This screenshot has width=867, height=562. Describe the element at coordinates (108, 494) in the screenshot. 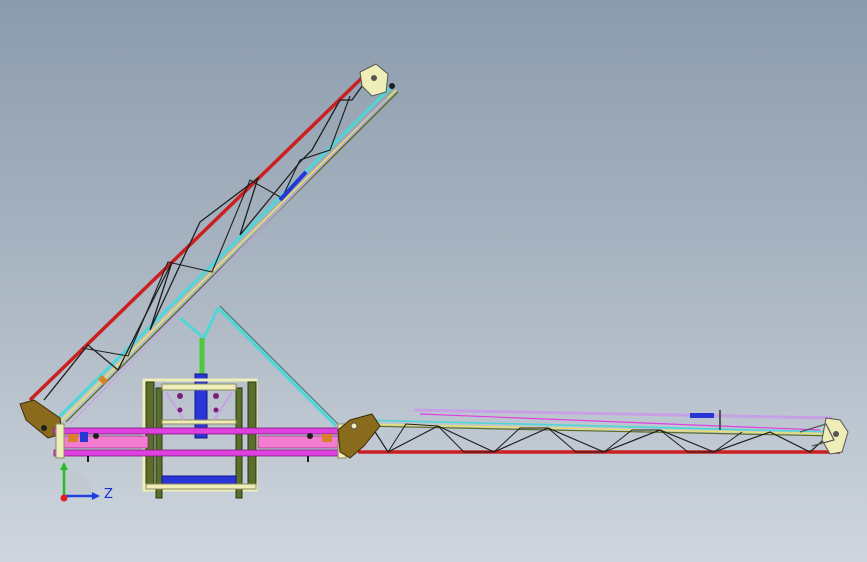

I see `z-axis-label: Z` at that location.